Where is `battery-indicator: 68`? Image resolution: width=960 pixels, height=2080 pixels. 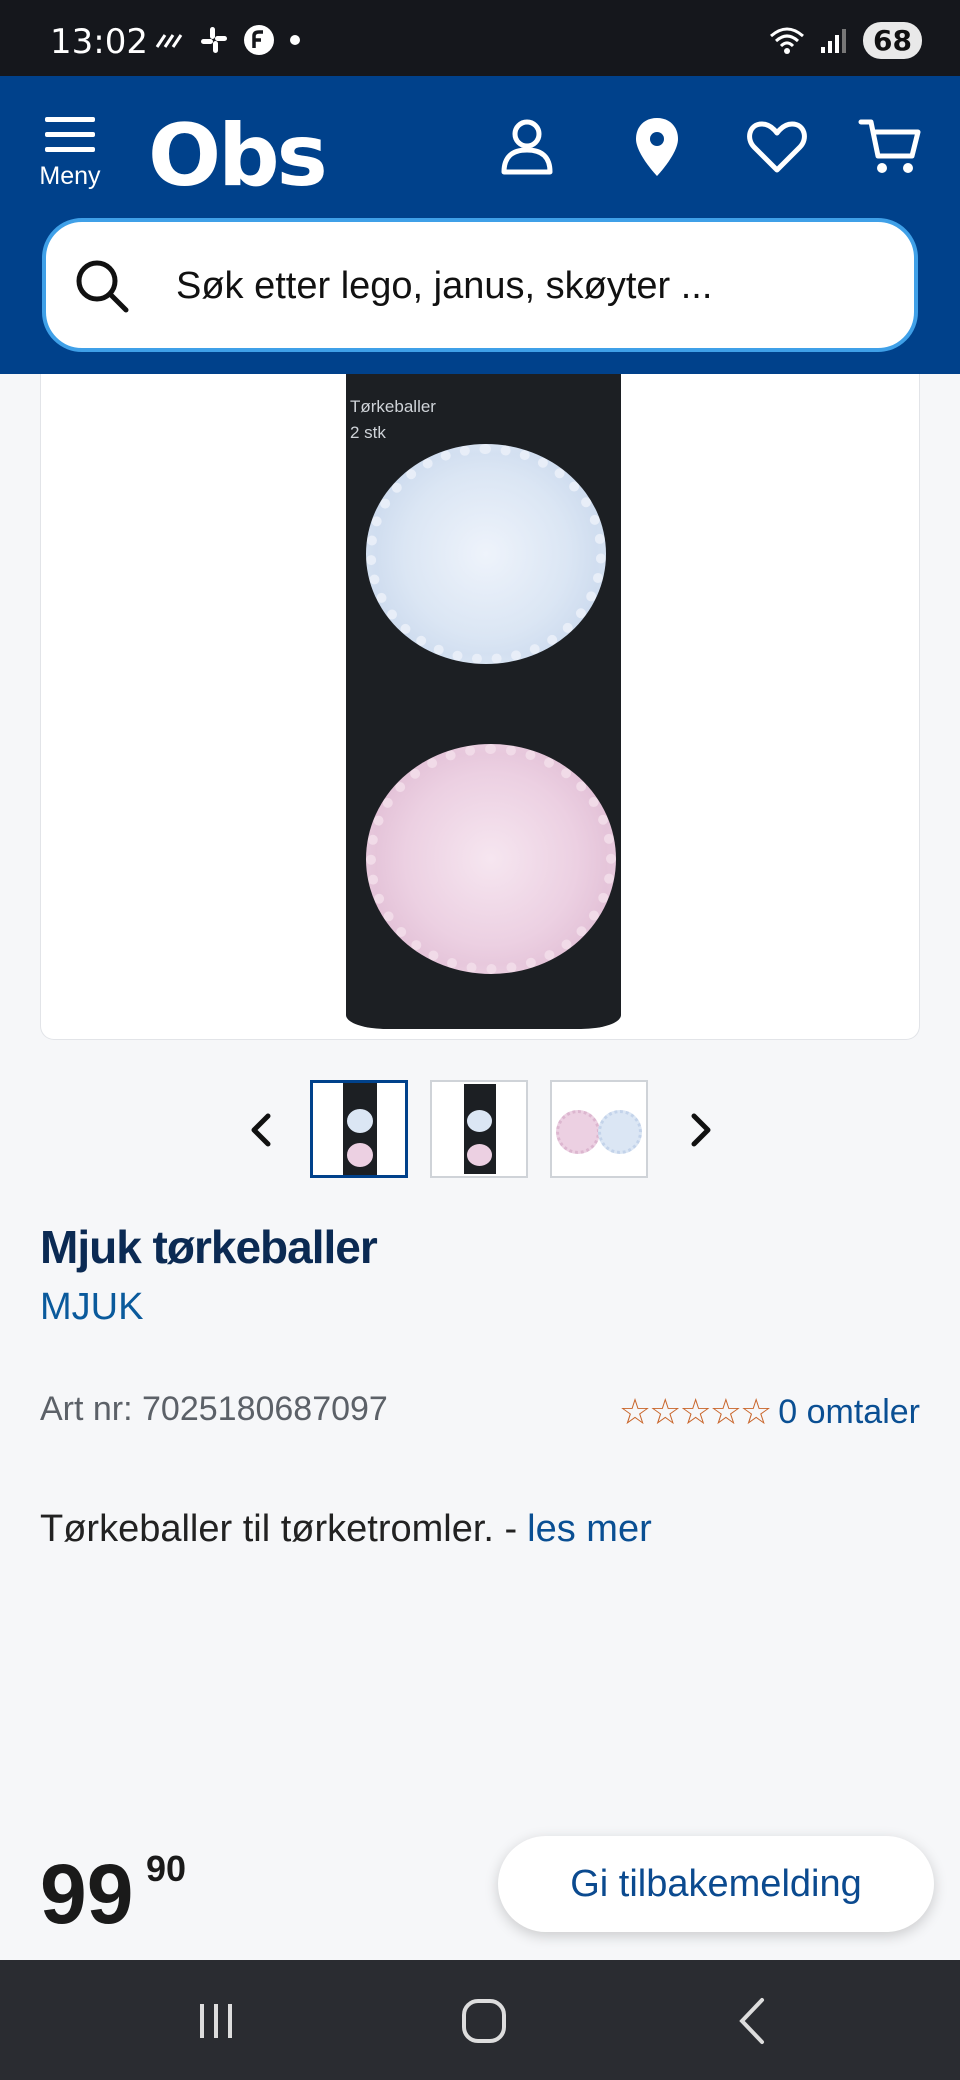 battery-indicator: 68 is located at coordinates (892, 40).